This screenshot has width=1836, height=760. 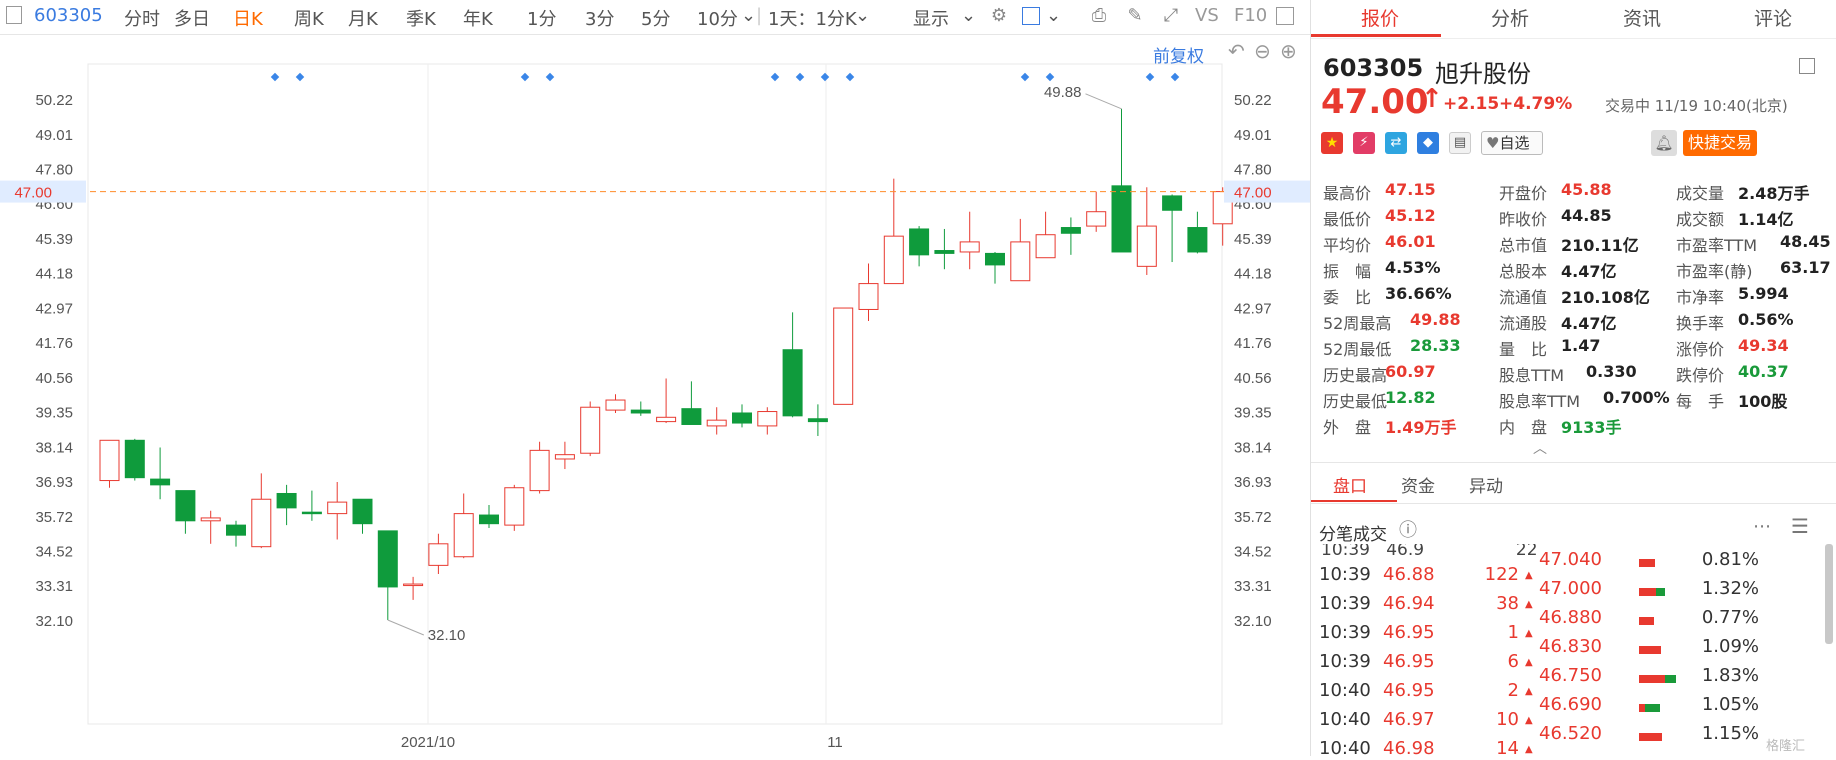 What do you see at coordinates (1432, 99) in the screenshot?
I see `up-arrow-icon: ↑` at bounding box center [1432, 99].